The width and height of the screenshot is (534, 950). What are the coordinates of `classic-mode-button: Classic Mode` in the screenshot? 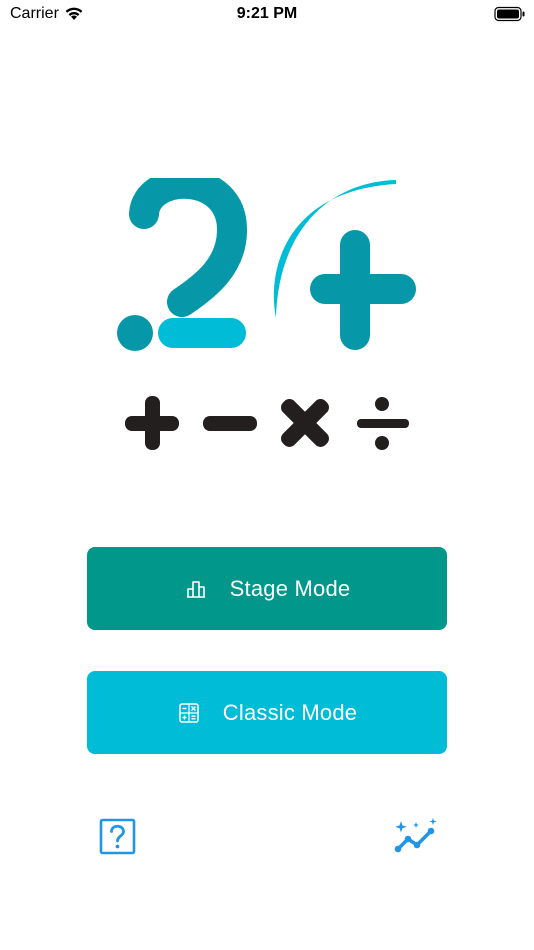 It's located at (267, 712).